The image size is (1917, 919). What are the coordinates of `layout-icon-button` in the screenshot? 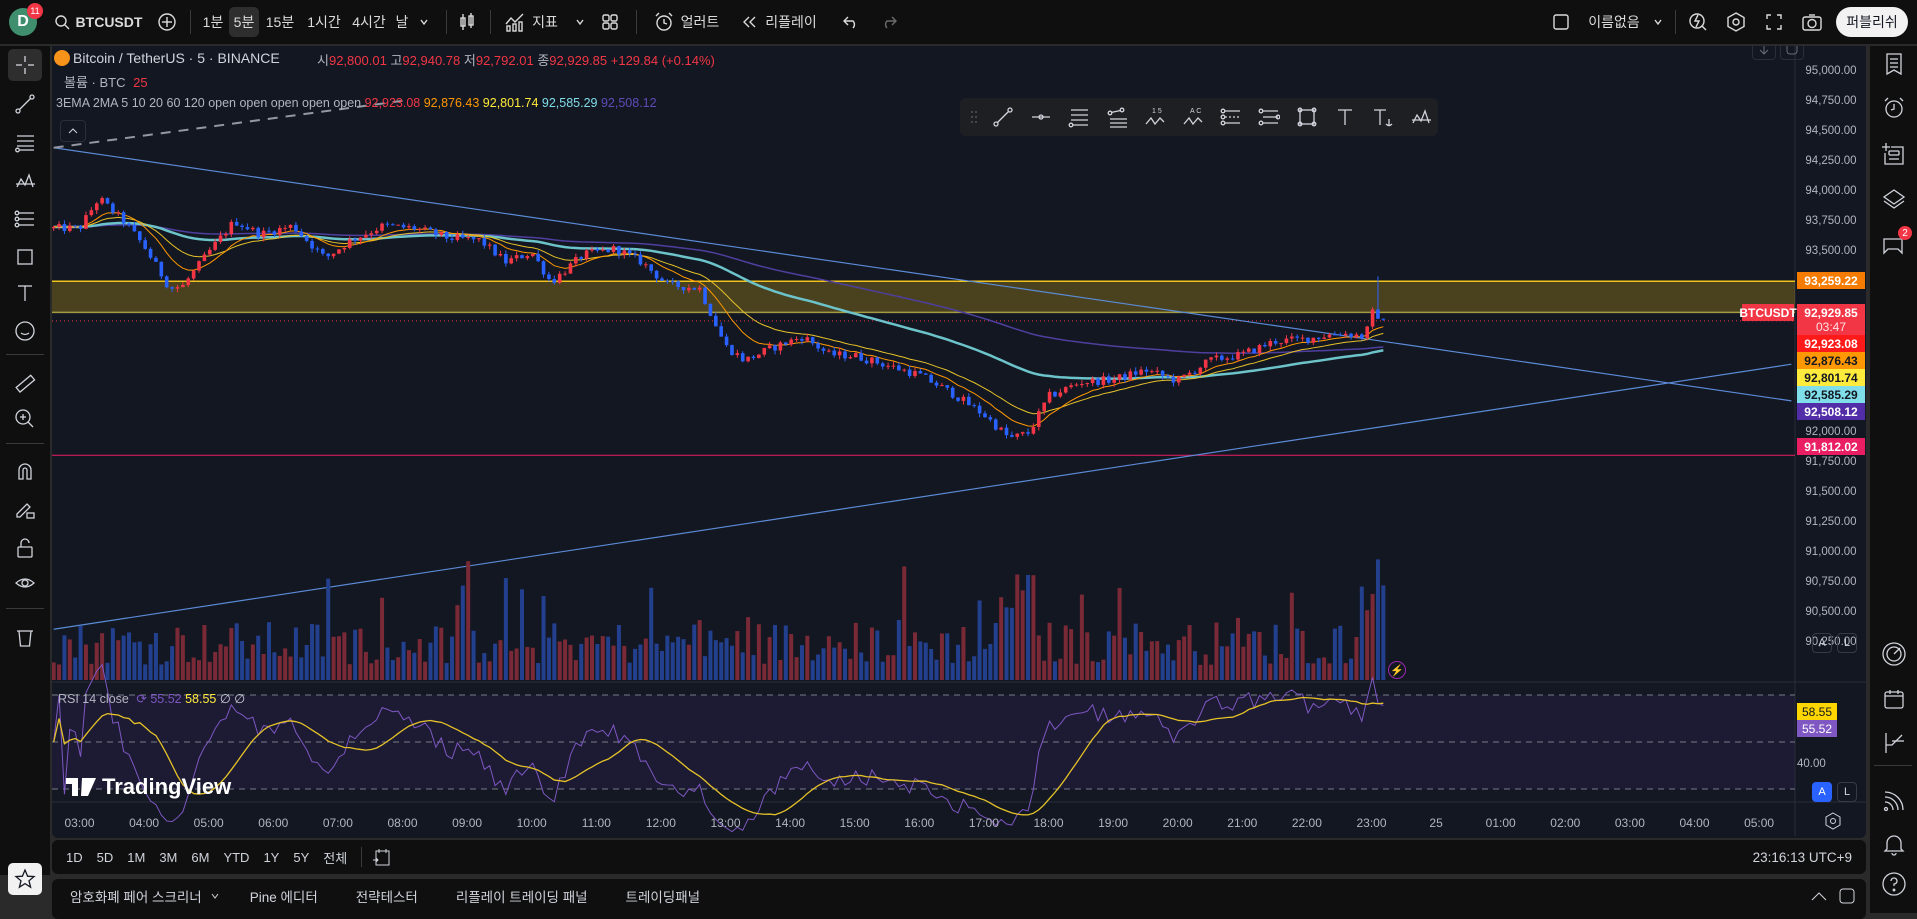 It's located at (1561, 22).